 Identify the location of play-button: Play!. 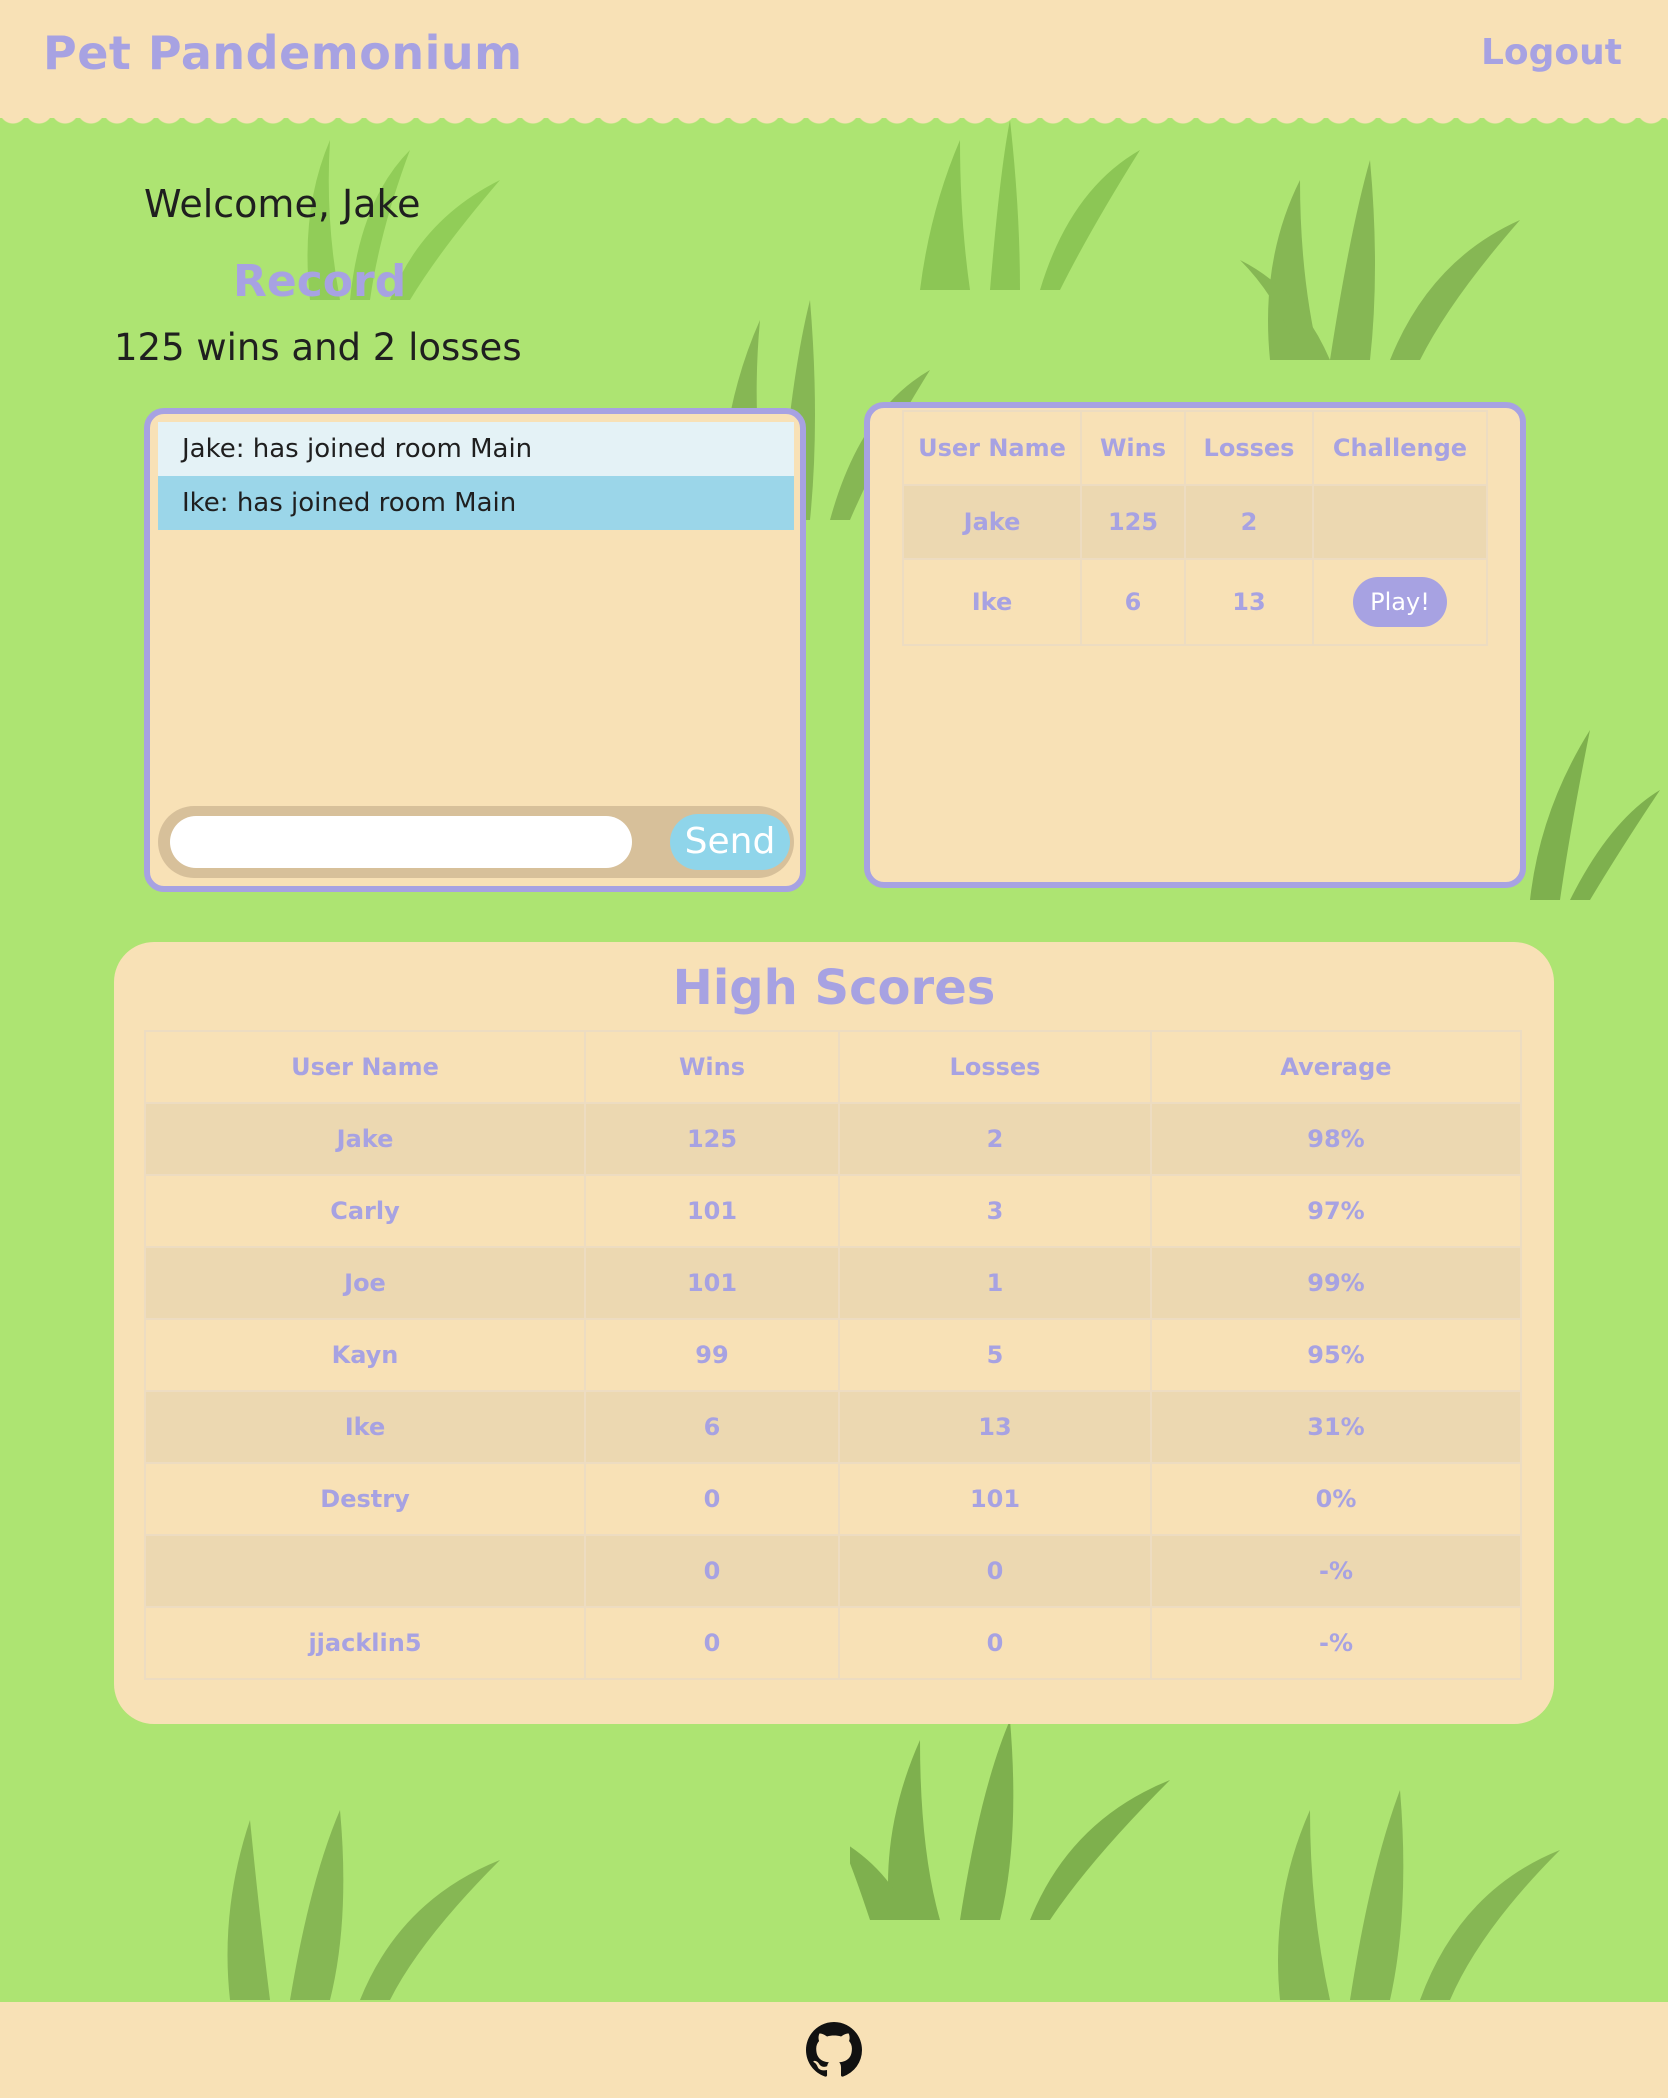
(1400, 602).